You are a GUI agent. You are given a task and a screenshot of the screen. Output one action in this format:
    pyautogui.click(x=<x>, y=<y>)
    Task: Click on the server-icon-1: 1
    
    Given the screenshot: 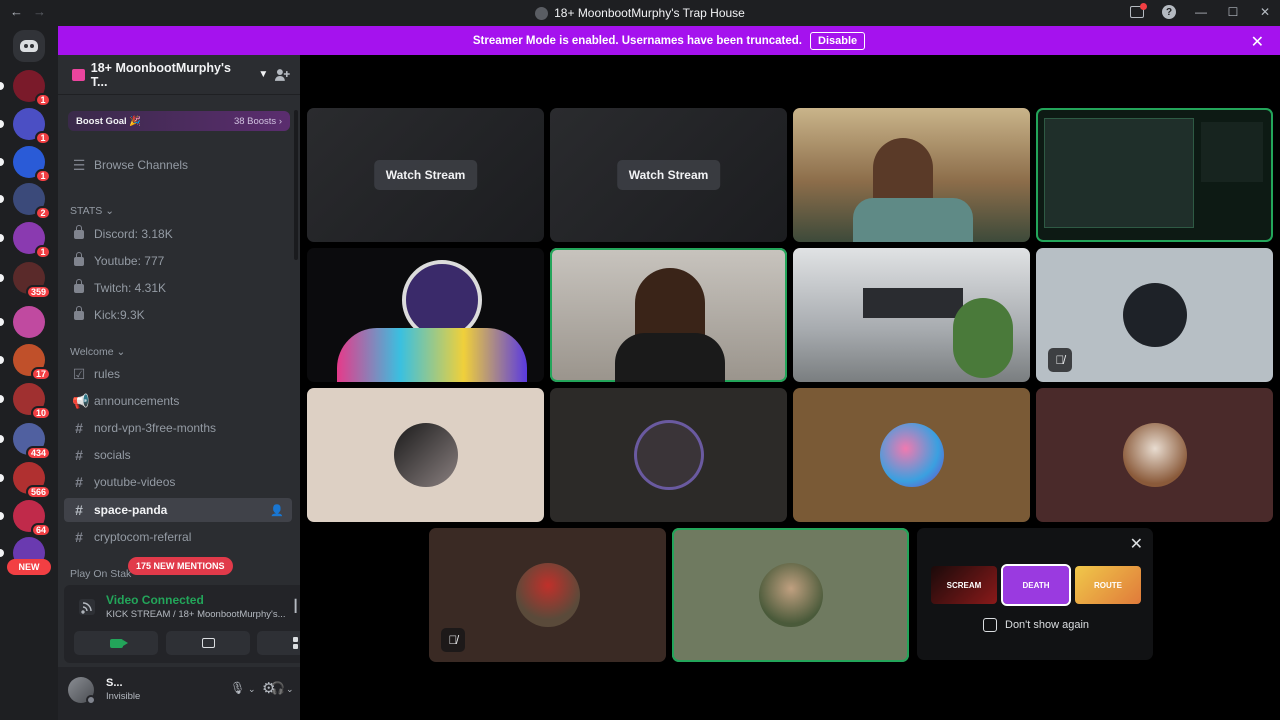 What is the action you would take?
    pyautogui.click(x=25, y=88)
    